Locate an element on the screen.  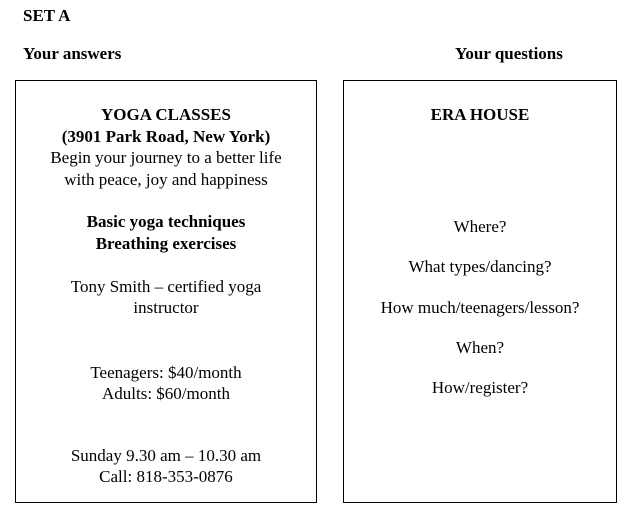
question-item: How much/teenagers/lesson? is located at coordinates (480, 307).